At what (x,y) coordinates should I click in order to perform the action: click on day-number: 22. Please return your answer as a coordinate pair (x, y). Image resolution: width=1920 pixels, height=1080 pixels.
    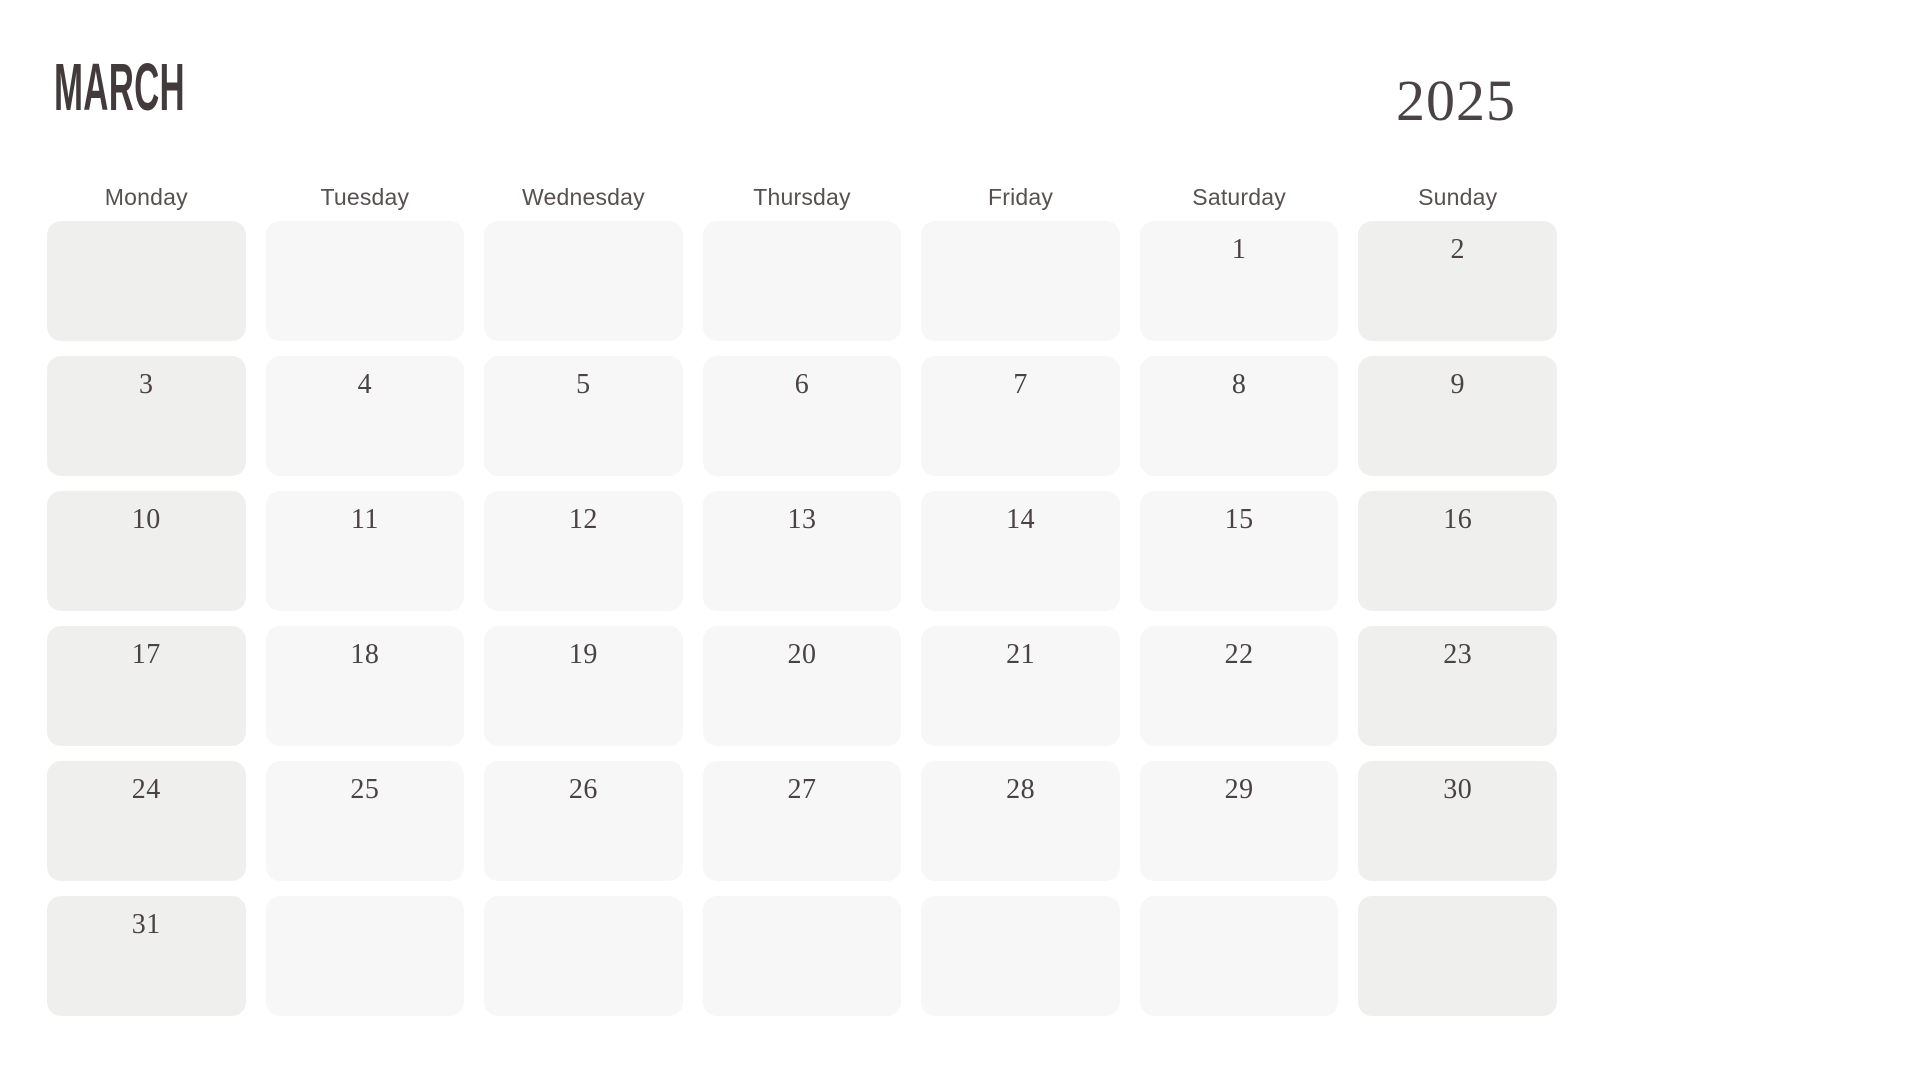
    Looking at the image, I should click on (1239, 654).